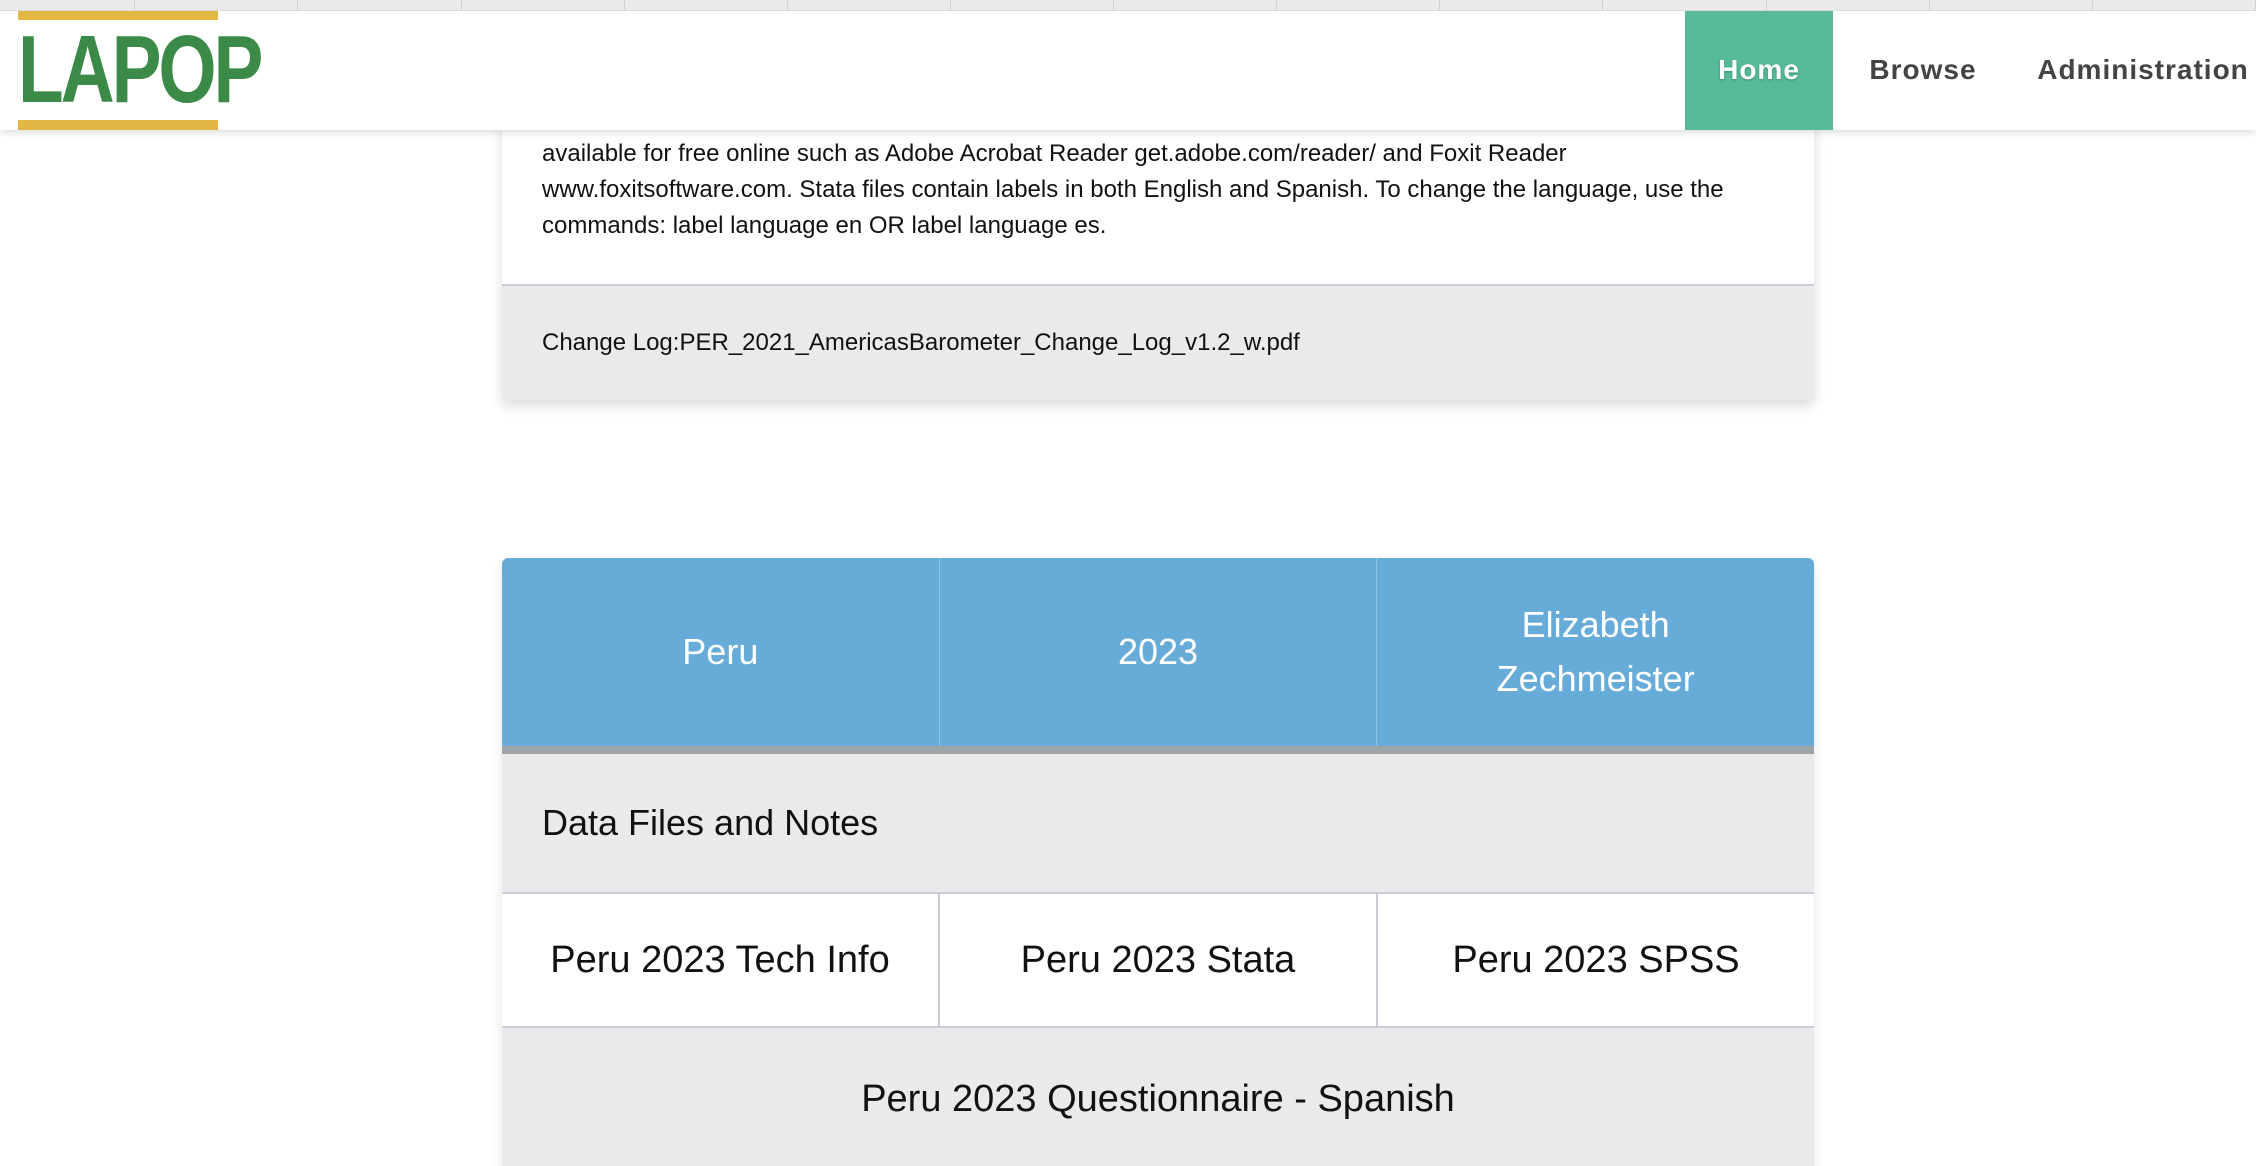 The image size is (2256, 1166). What do you see at coordinates (1759, 70) in the screenshot?
I see `nav-home: Home` at bounding box center [1759, 70].